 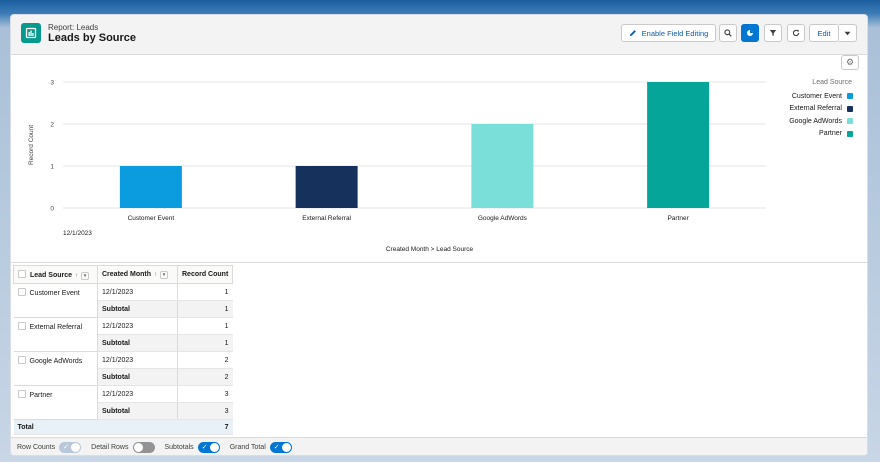 What do you see at coordinates (179, 447) in the screenshot?
I see `subtotals-label: Subtotals` at bounding box center [179, 447].